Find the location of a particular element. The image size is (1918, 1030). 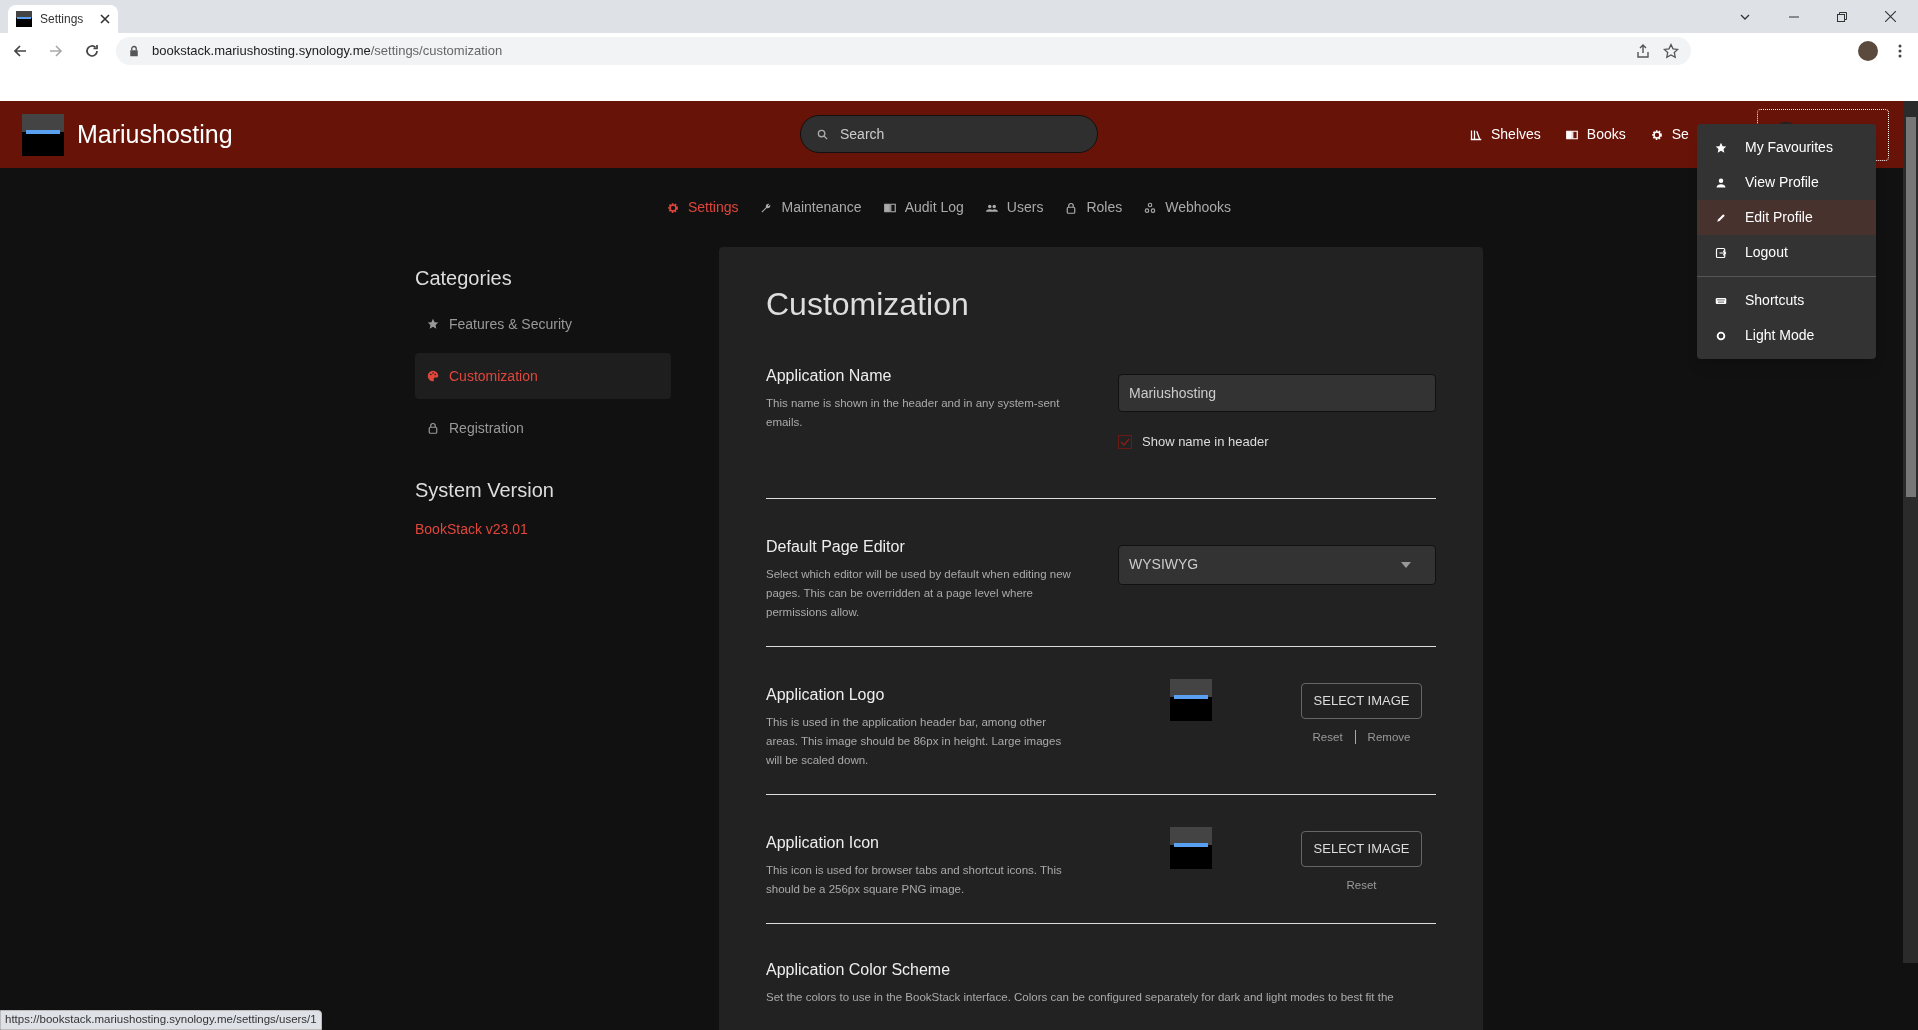

search-icon is located at coordinates (822, 134).